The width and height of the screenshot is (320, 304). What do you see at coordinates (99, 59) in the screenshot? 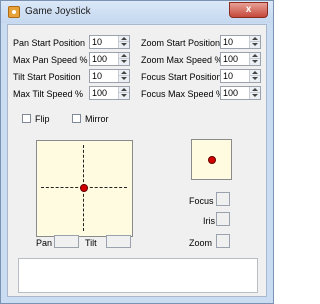
I see `max-pan-value: 100` at bounding box center [99, 59].